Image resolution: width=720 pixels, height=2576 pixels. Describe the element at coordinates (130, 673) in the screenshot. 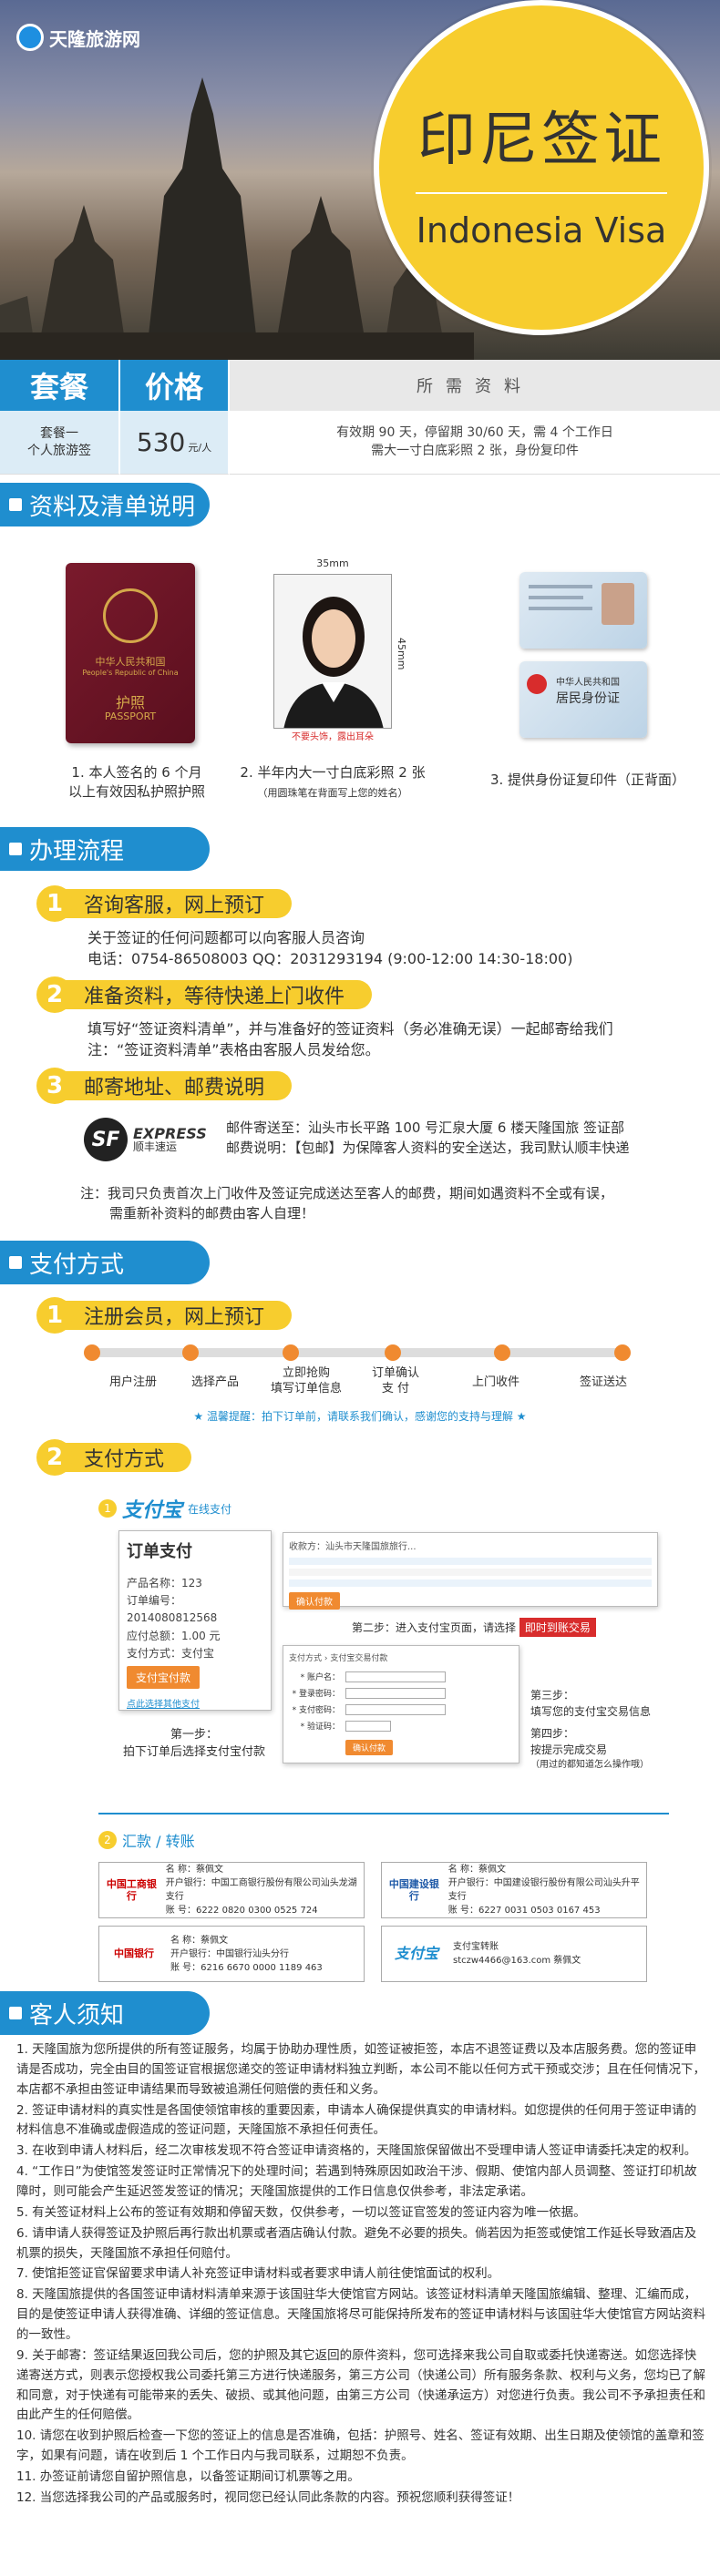

I see `passport-label2: People's Republic of China` at that location.